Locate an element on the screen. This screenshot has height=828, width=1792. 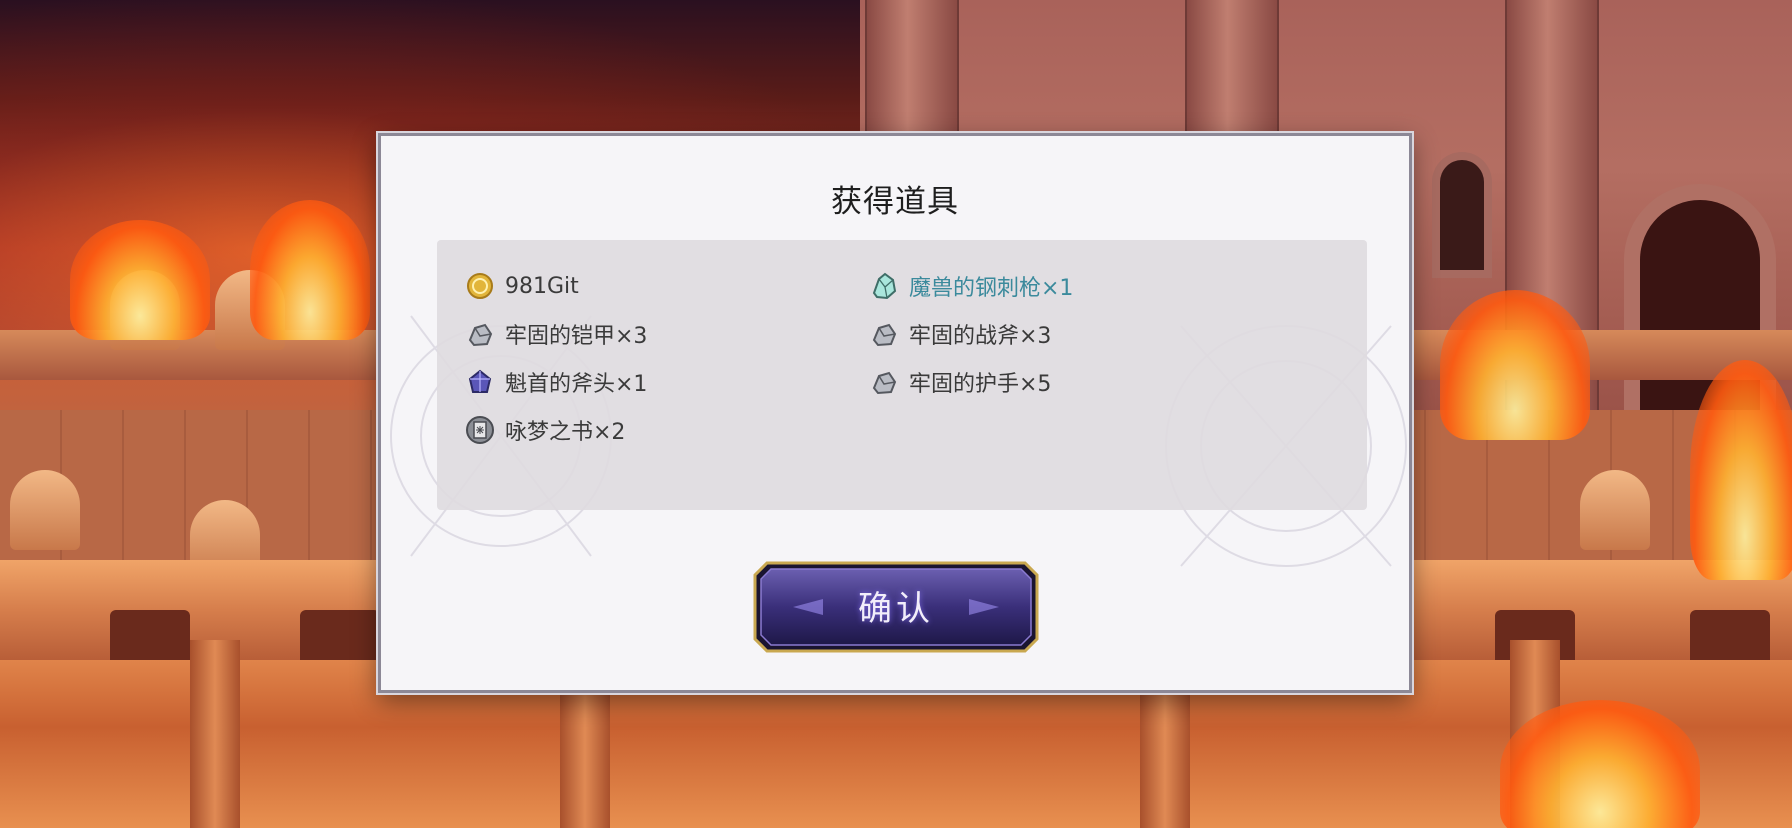
item-label: 牢固的战斧×3 is located at coordinates (980, 336).